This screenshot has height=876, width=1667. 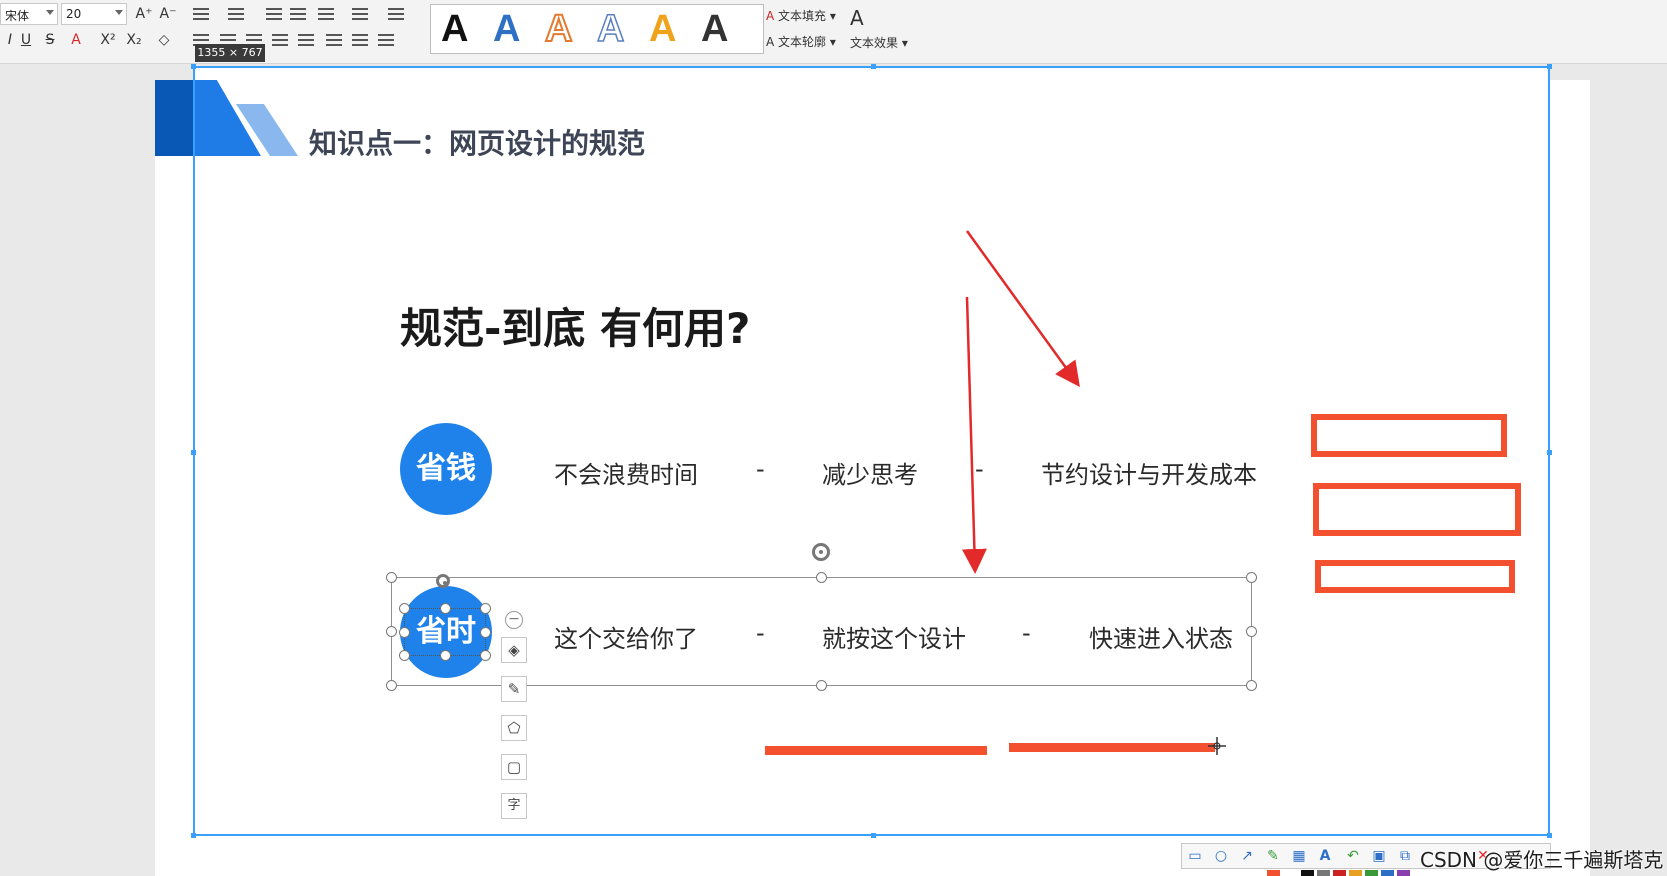 I want to click on watermark: CSDN @爱你三千遍斯塔克, so click(x=1542, y=860).